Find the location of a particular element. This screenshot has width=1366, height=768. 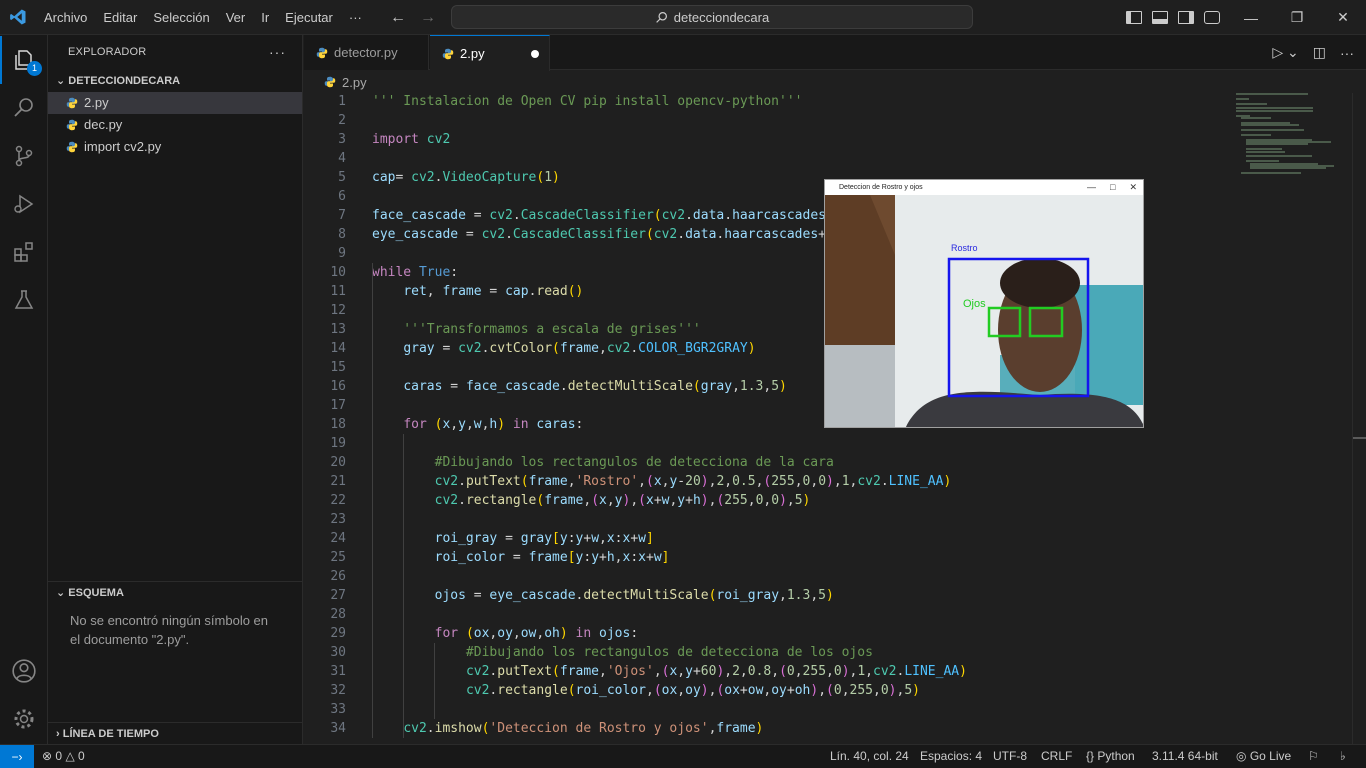

file-item-2py: 2.py is located at coordinates (175, 103).